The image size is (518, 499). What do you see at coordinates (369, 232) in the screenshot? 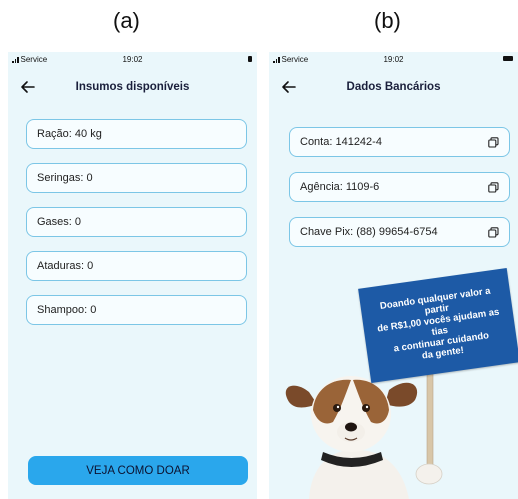
I see `pix-key-value: Chave Pix: (88) 99654-6754` at bounding box center [369, 232].